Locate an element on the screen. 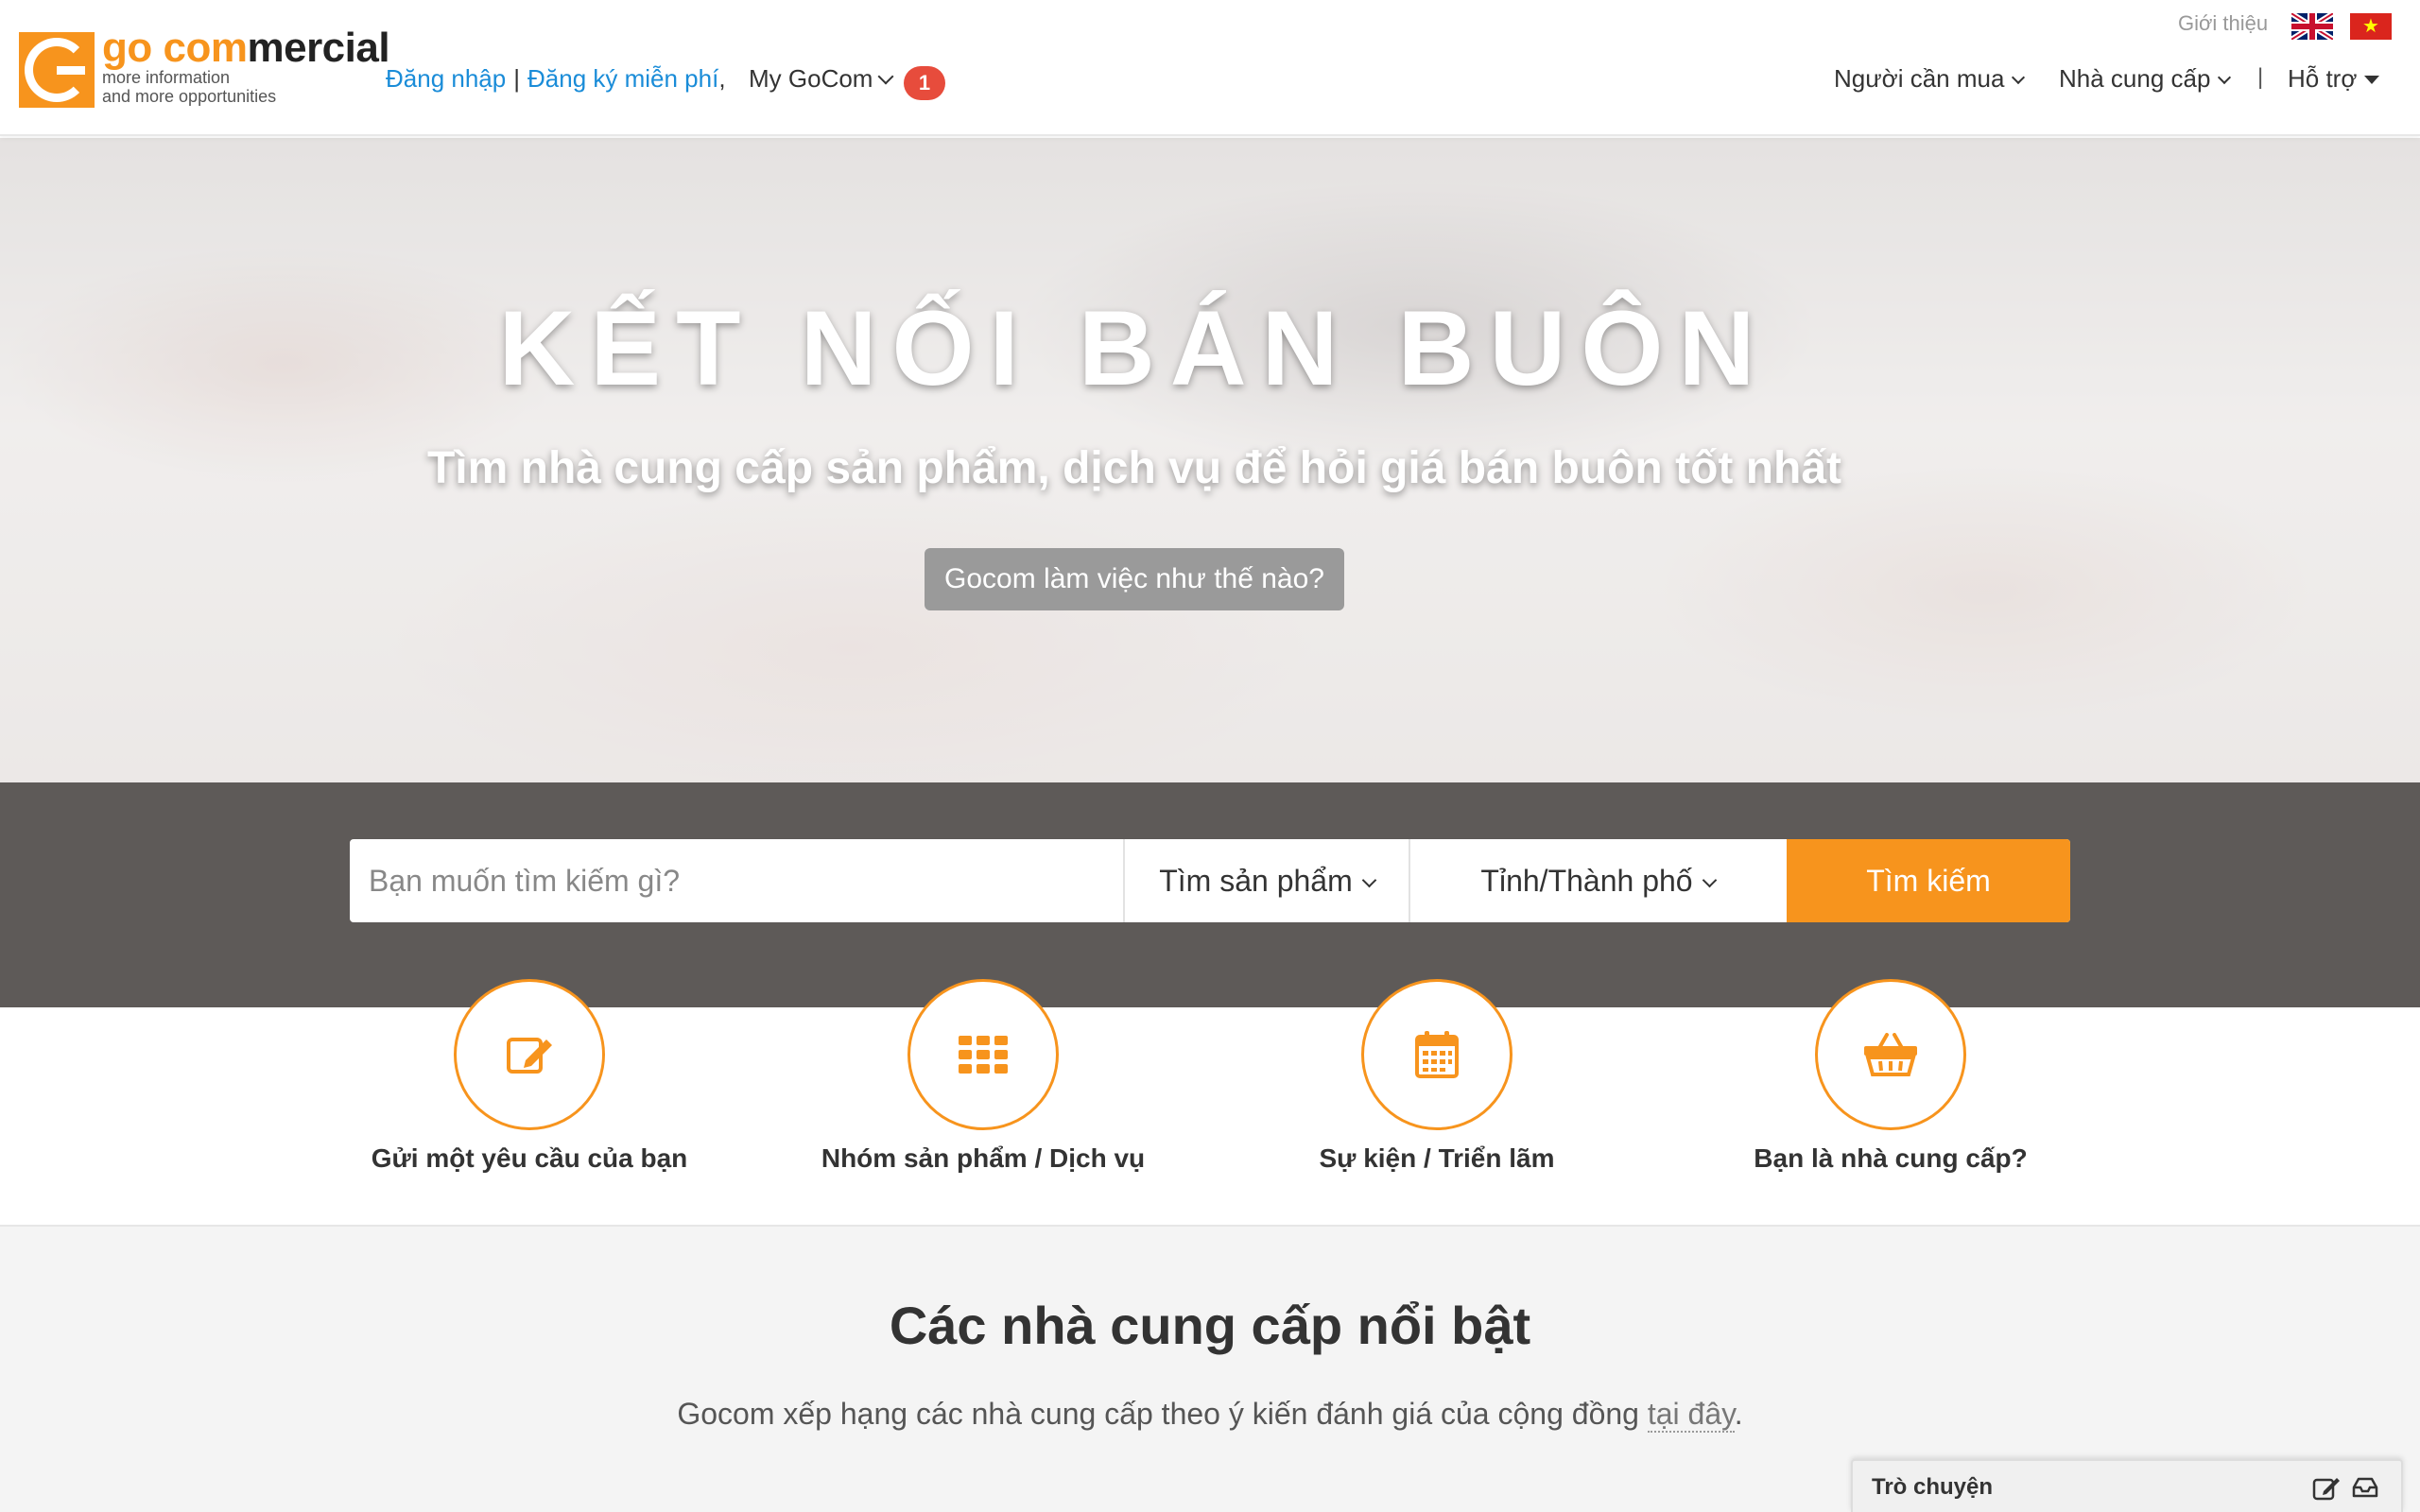  feature-label: Bạn là nhà cung cấp? is located at coordinates (1891, 1158).